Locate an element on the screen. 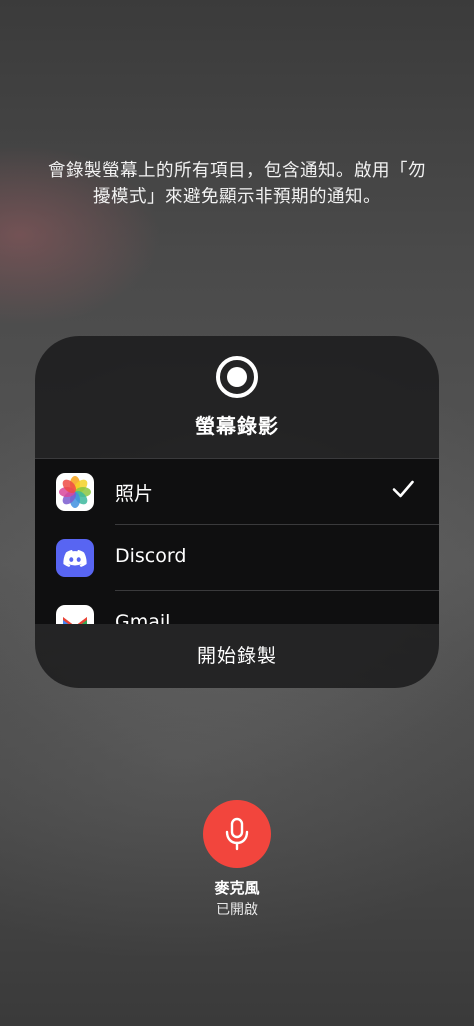 This screenshot has height=1026, width=474. microphone-button is located at coordinates (237, 834).